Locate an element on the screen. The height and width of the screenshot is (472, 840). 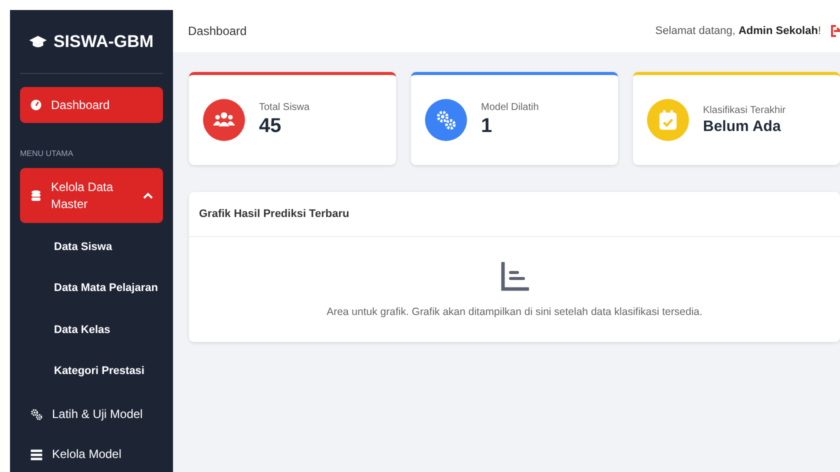
stat-label: Total Siswa is located at coordinates (284, 107).